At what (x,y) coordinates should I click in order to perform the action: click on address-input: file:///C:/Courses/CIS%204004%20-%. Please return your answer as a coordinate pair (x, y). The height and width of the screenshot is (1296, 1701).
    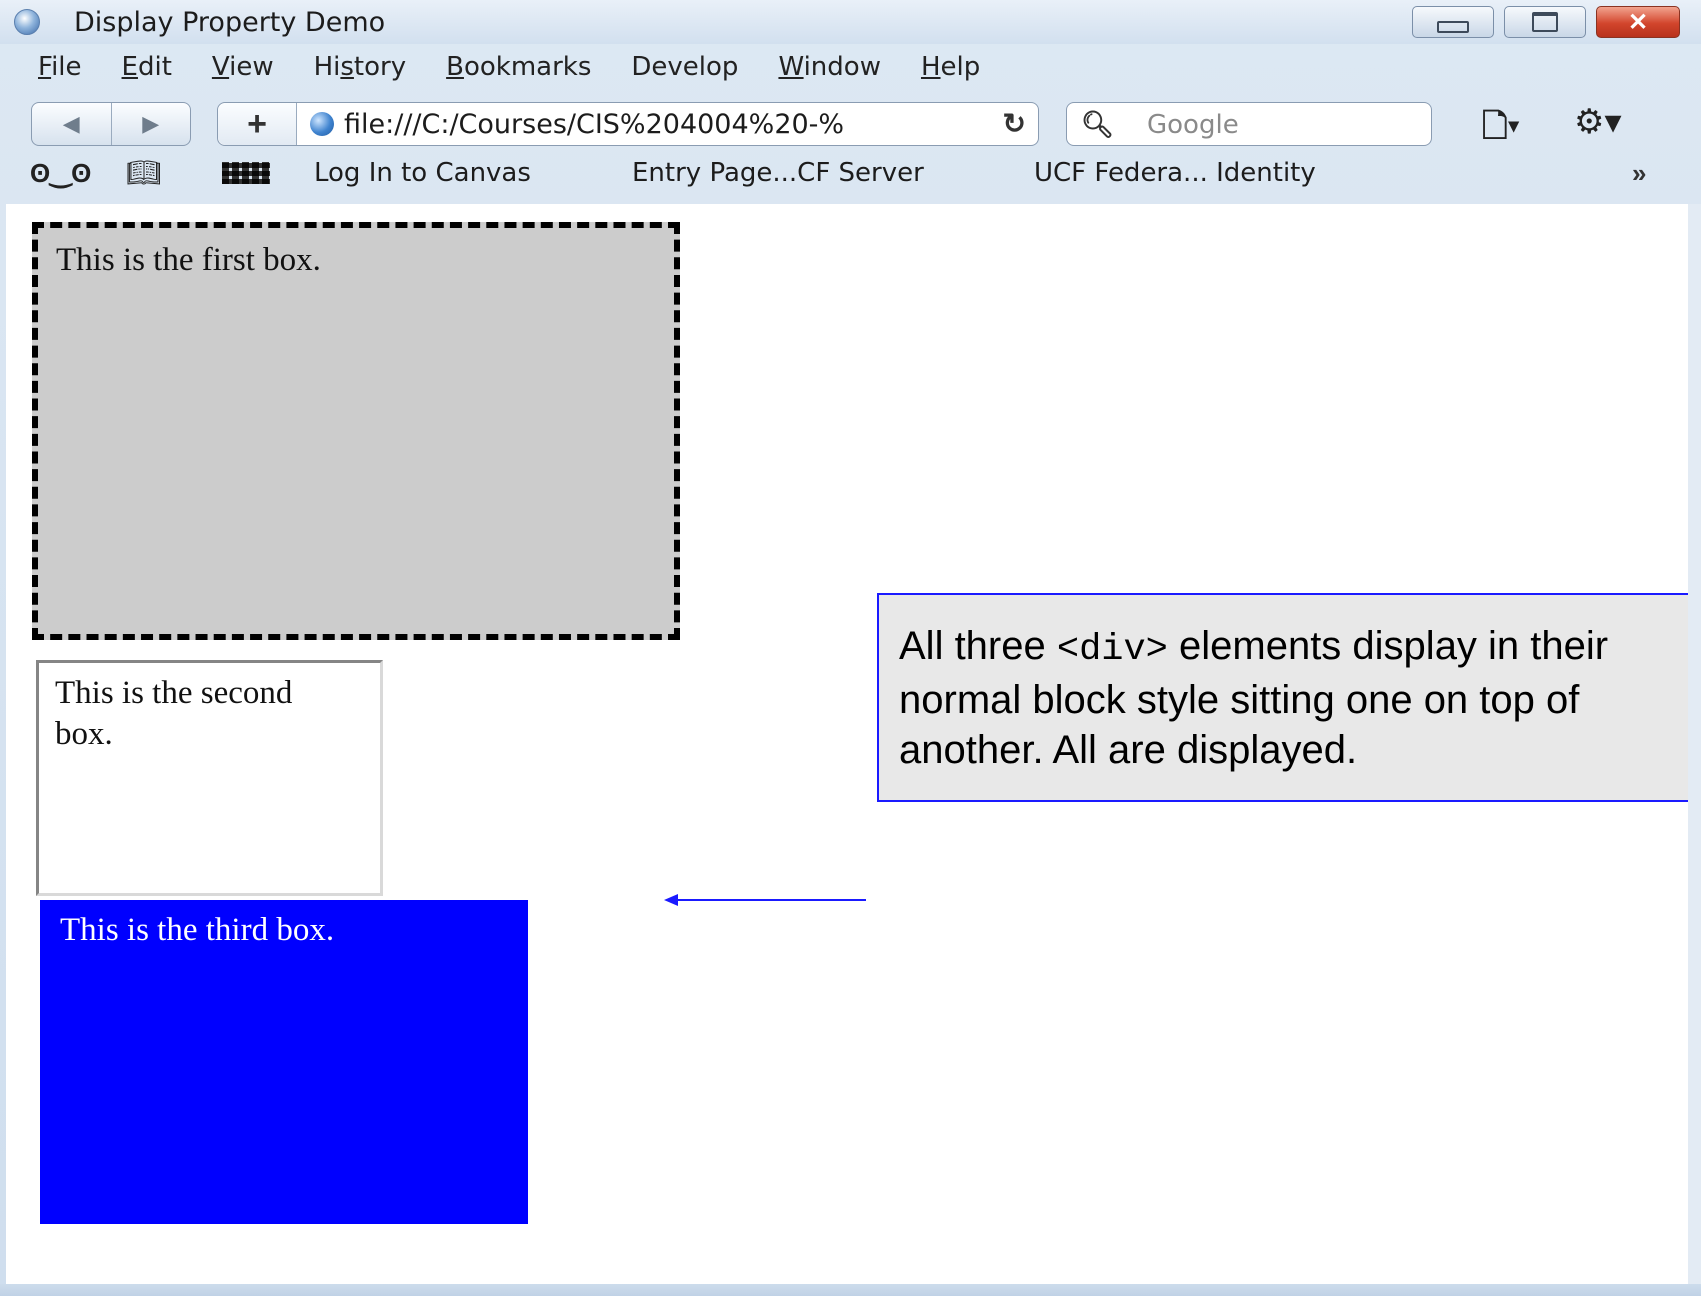
    Looking at the image, I should click on (659, 124).